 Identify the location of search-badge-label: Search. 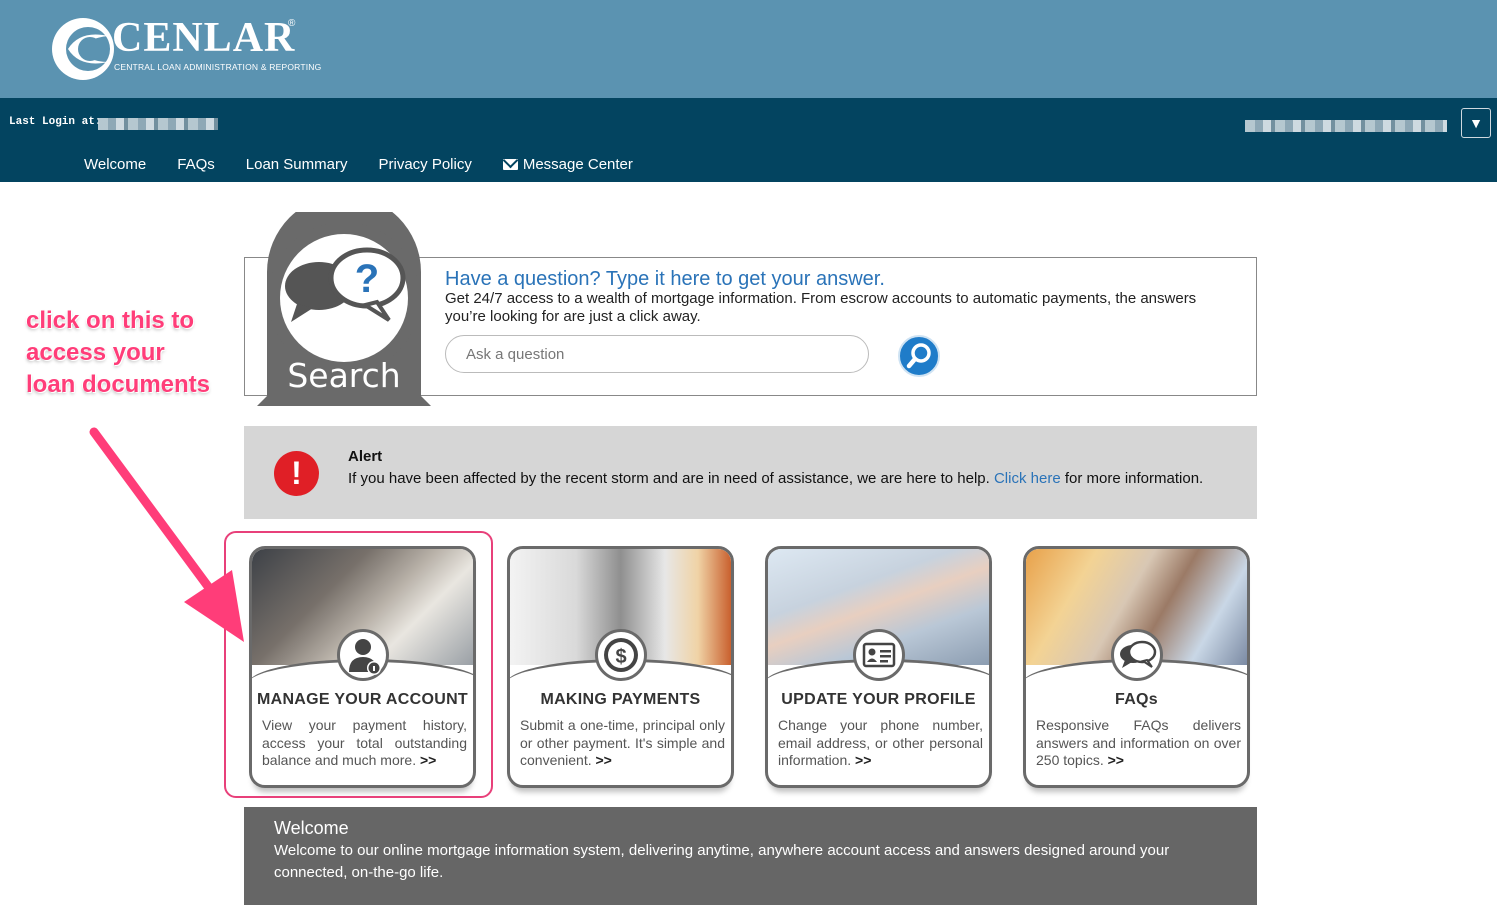
(344, 375).